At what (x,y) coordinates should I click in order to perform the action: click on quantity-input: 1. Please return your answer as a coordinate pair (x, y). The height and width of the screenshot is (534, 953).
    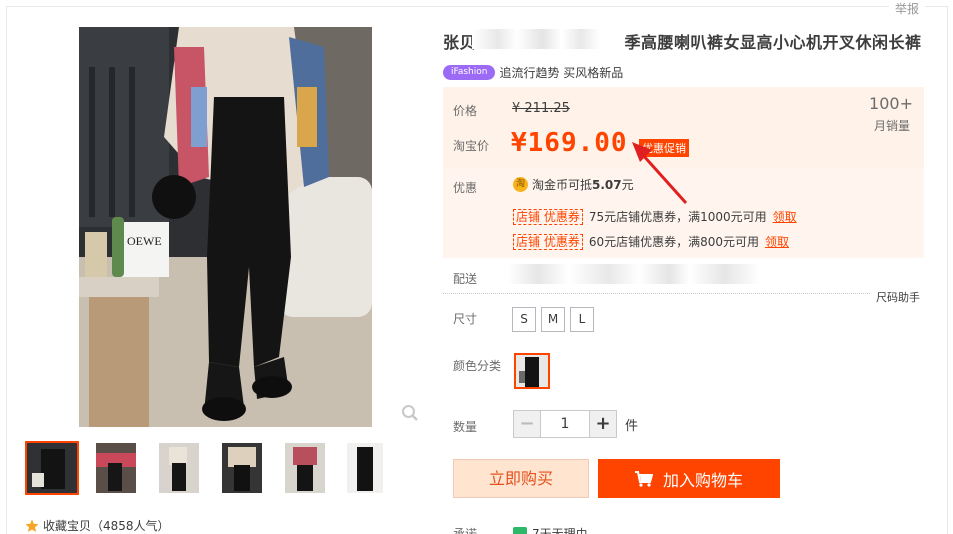
    Looking at the image, I should click on (565, 424).